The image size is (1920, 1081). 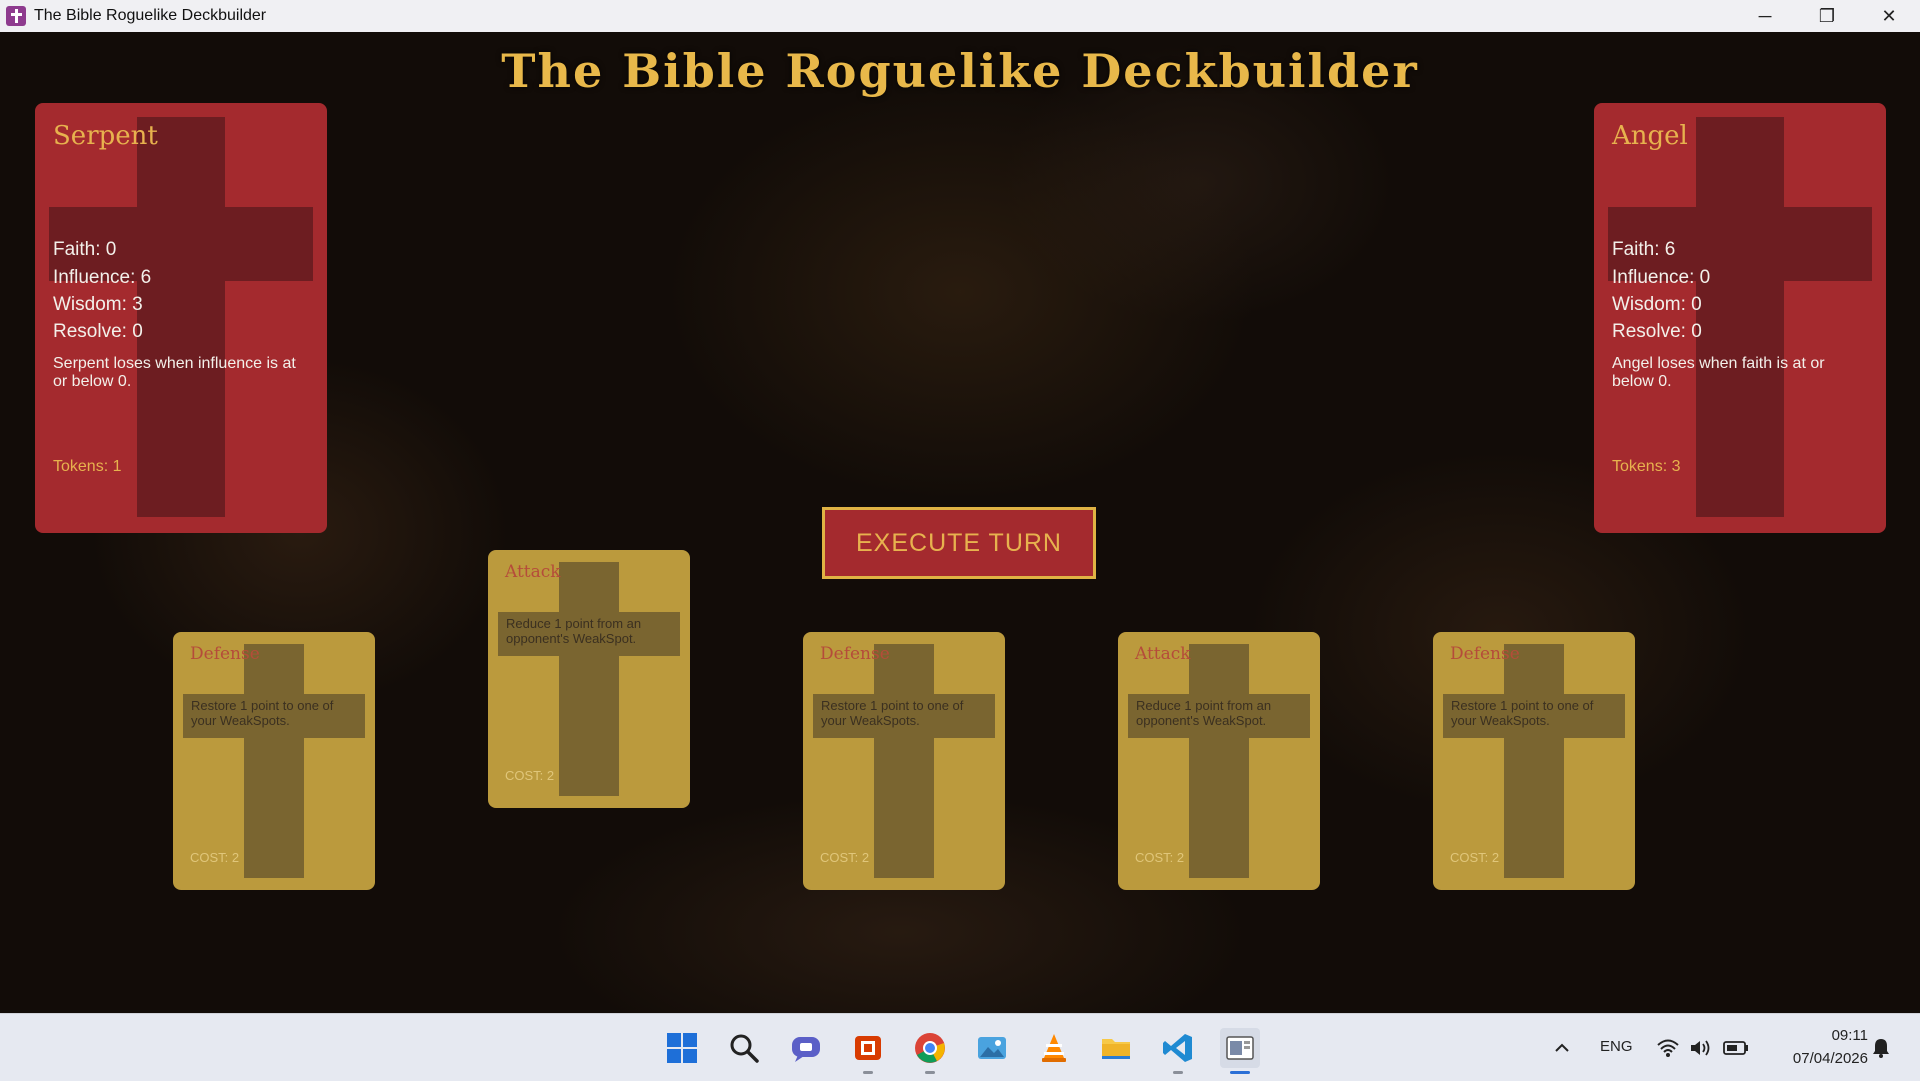 I want to click on game-window-icon, so click(x=1240, y=1051).